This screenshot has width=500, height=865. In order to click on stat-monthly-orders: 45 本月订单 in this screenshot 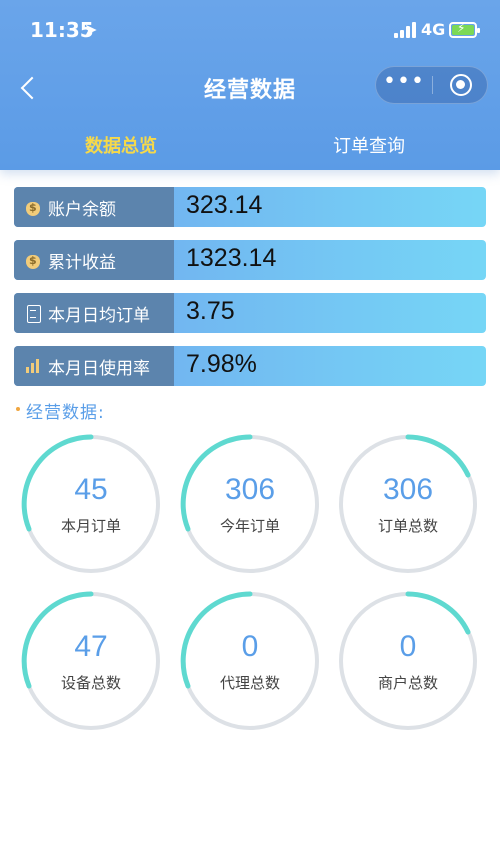, I will do `click(91, 504)`.